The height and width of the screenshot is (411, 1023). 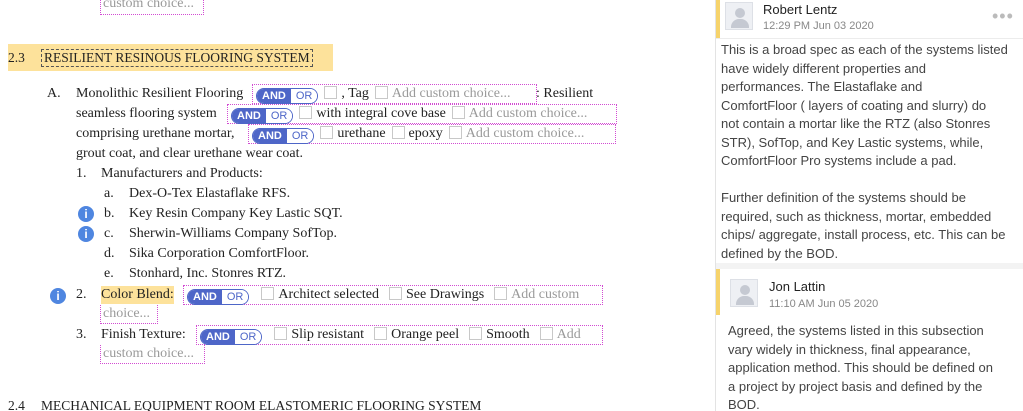 What do you see at coordinates (155, 133) in the screenshot?
I see `para-text: comprising urethane mortar,` at bounding box center [155, 133].